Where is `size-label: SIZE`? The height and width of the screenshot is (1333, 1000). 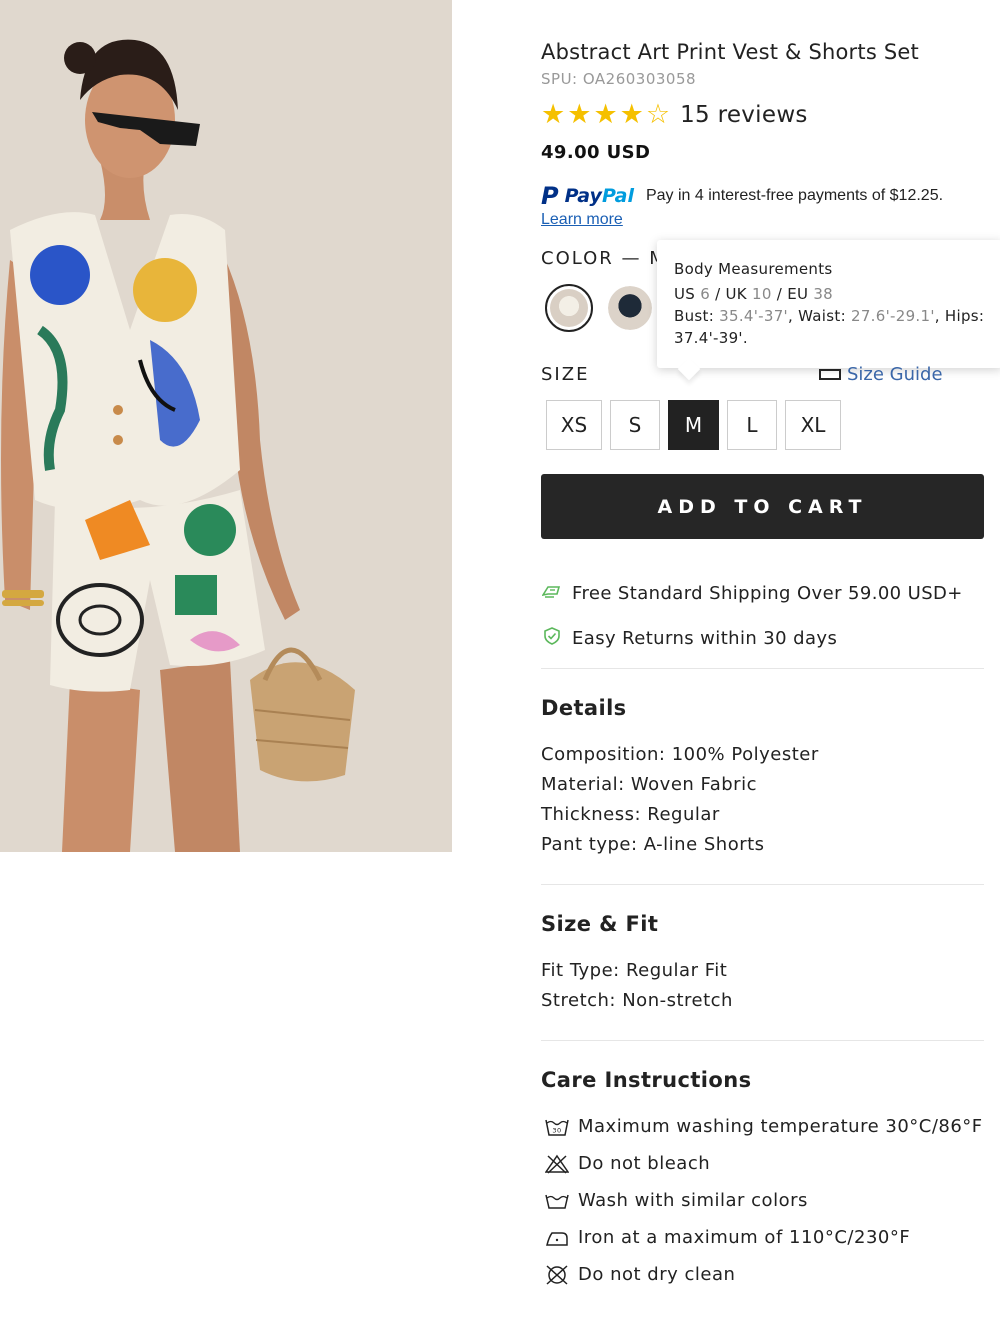 size-label: SIZE is located at coordinates (565, 374).